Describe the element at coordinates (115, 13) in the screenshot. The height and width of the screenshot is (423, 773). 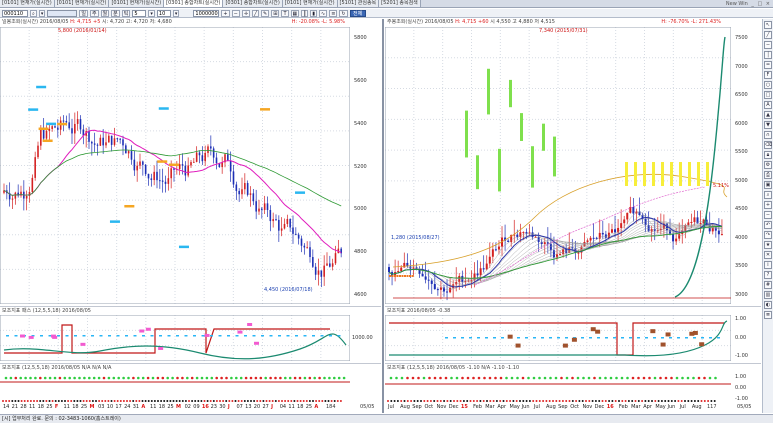
I see `minute-button: 분` at that location.